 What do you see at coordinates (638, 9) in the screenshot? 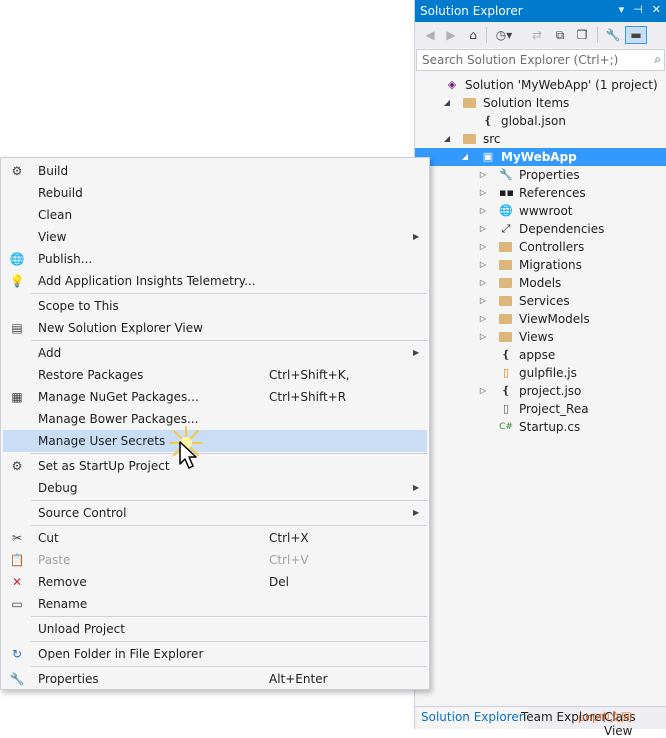
I see `pin-icon: ⊣` at bounding box center [638, 9].